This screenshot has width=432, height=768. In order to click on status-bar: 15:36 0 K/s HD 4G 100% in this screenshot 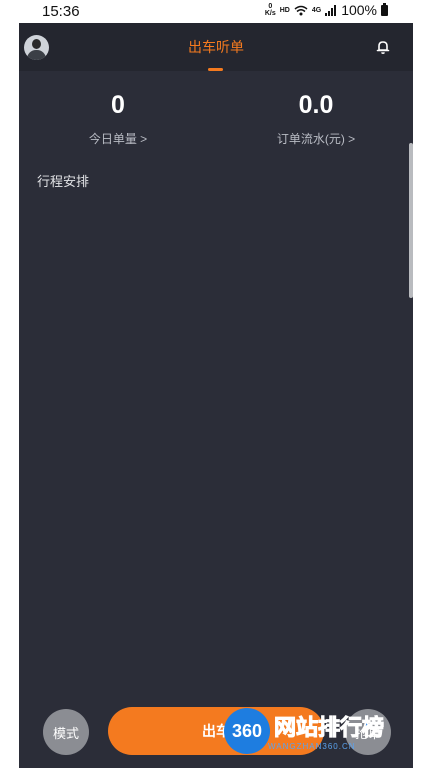, I will do `click(216, 11)`.